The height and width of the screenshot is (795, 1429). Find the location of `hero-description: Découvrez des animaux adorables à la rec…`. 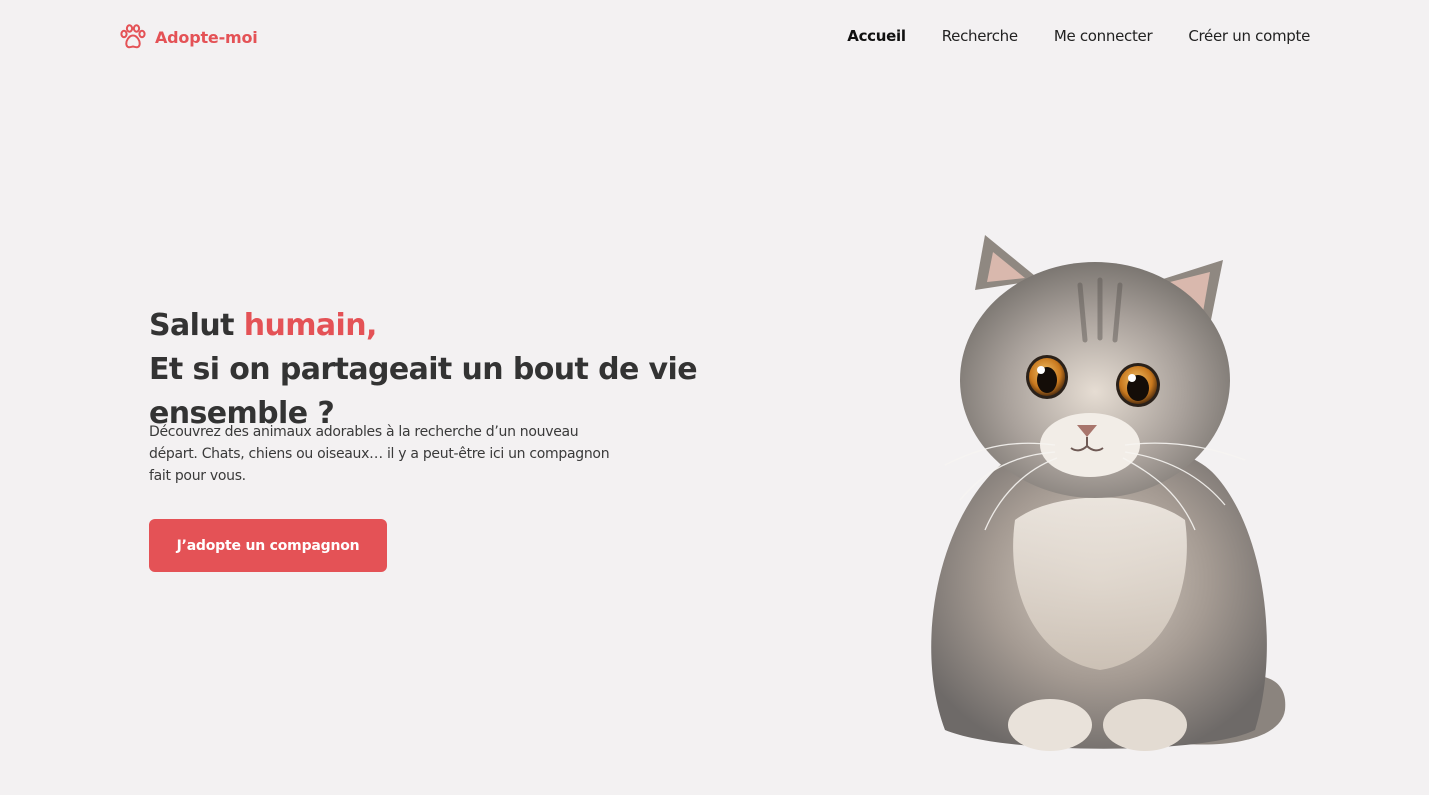

hero-description: Découvrez des animaux adorables à la rec… is located at coordinates (379, 454).